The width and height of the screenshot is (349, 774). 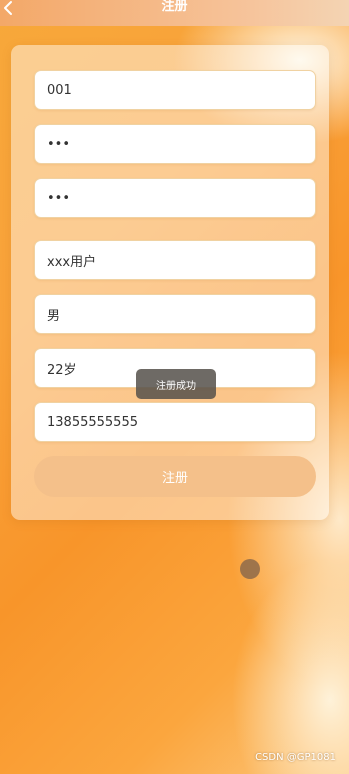 I want to click on watermark: CSDN @GP1081, so click(x=295, y=757).